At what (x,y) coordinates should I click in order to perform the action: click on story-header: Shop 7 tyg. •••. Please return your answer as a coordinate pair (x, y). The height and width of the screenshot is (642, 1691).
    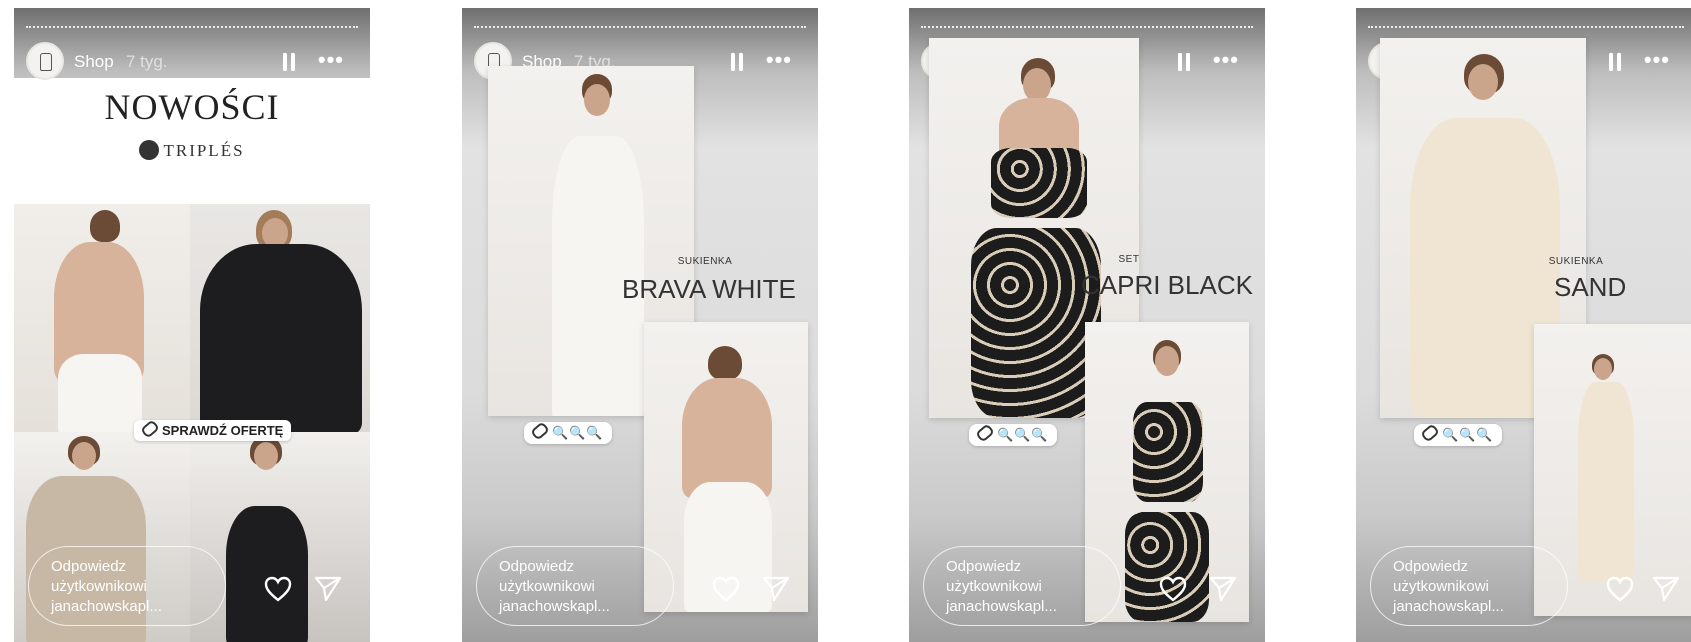
    Looking at the image, I should click on (192, 62).